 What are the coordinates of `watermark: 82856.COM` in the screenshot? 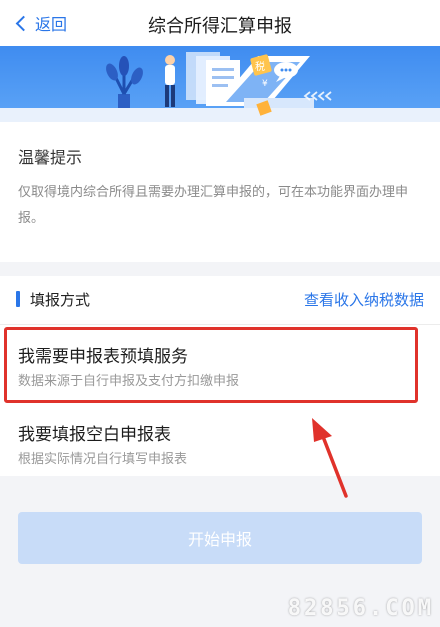 It's located at (360, 608).